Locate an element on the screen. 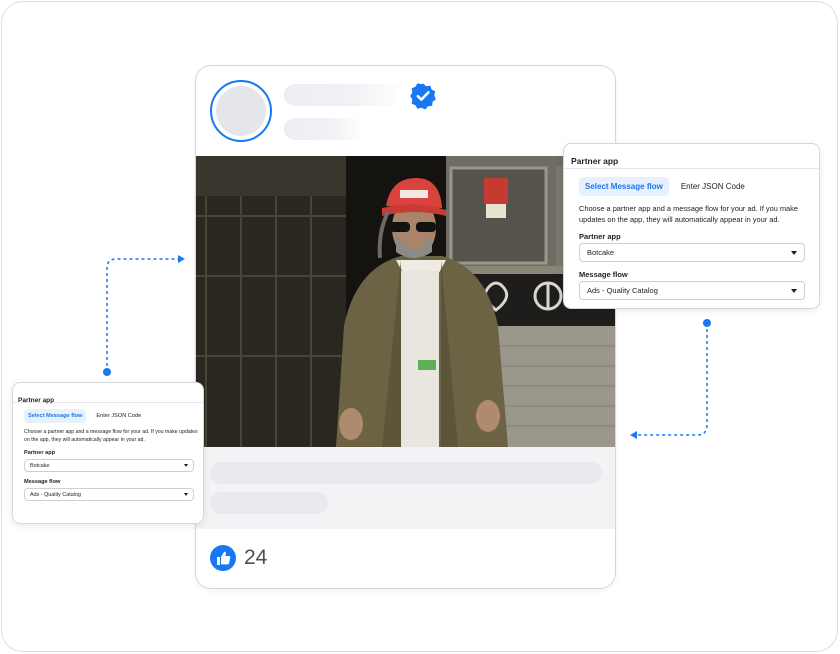 Image resolution: width=840 pixels, height=654 pixels. post-body-placeholder is located at coordinates (405, 488).